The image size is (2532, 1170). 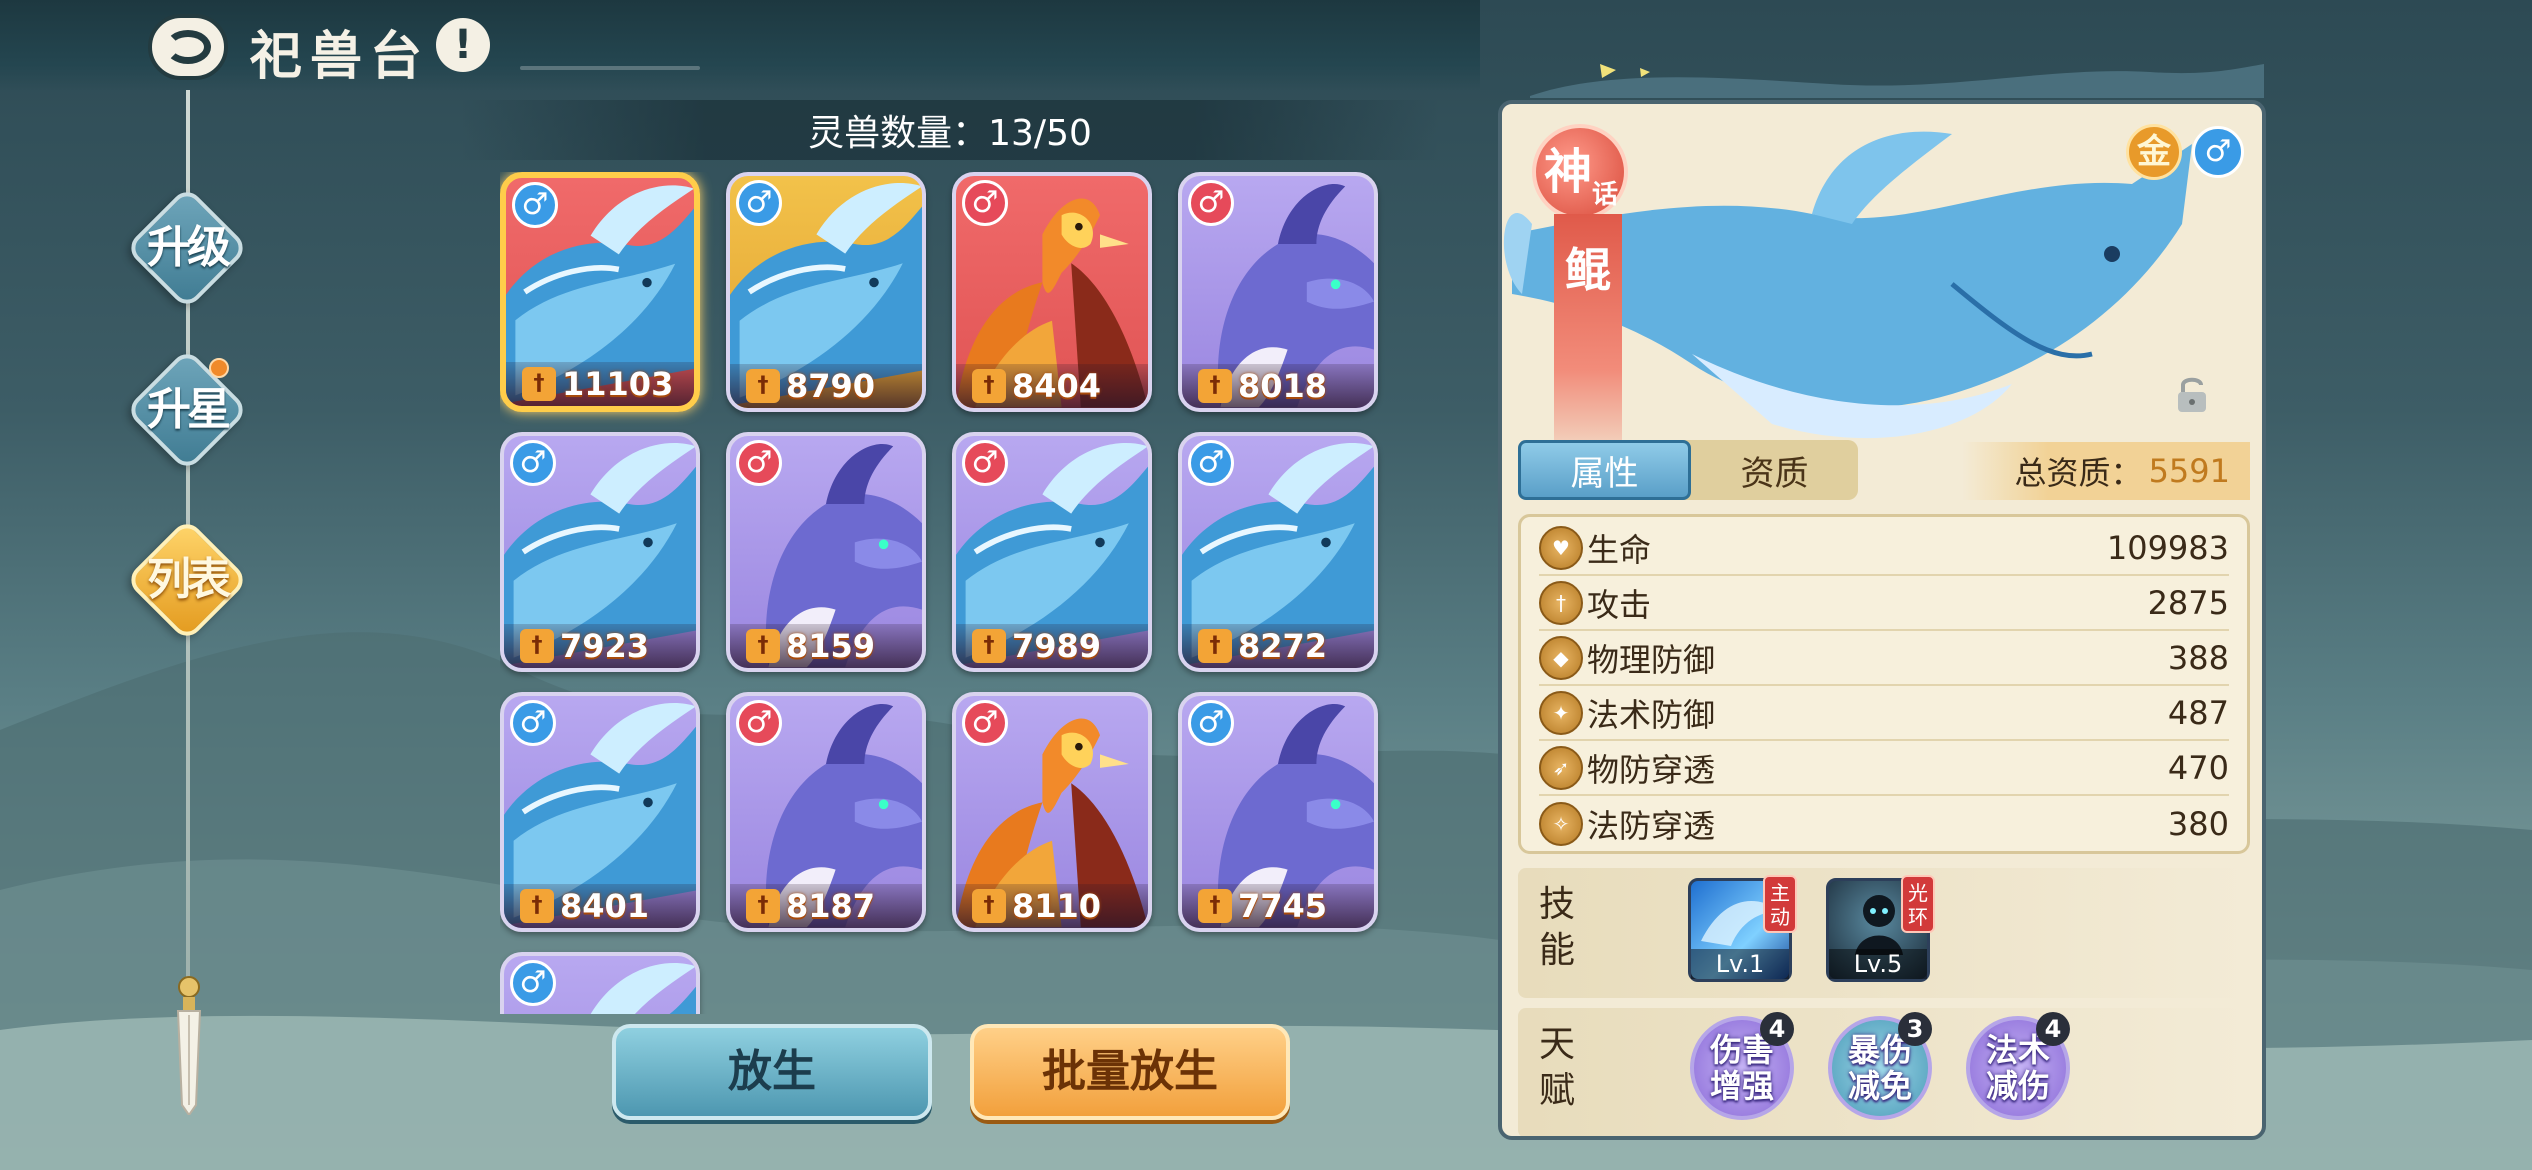 What do you see at coordinates (2018, 1066) in the screenshot?
I see `talent-3: 法术减伤 4` at bounding box center [2018, 1066].